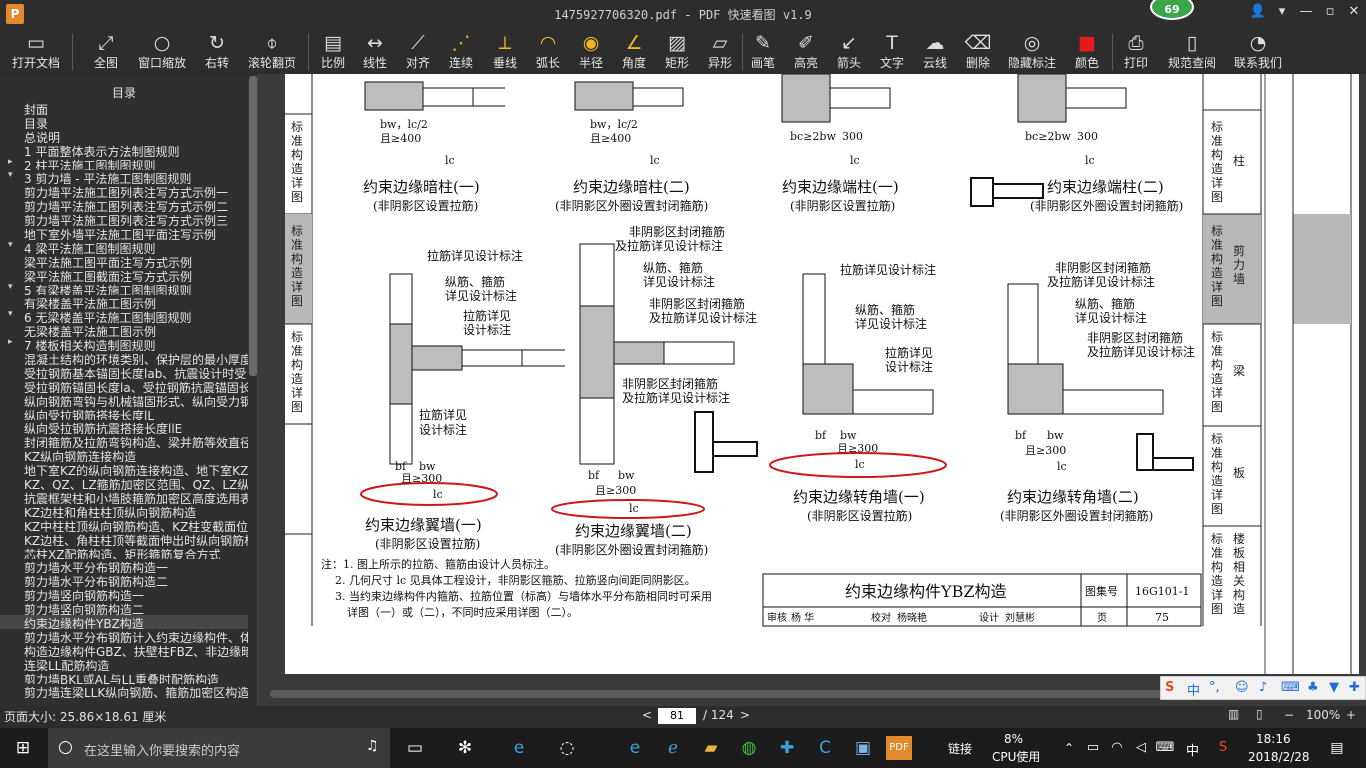 The height and width of the screenshot is (768, 1366). Describe the element at coordinates (124, 497) in the screenshot. I see `toc-item: 抗震框架柱和小墙肢箍筋加密区高度选用表` at that location.